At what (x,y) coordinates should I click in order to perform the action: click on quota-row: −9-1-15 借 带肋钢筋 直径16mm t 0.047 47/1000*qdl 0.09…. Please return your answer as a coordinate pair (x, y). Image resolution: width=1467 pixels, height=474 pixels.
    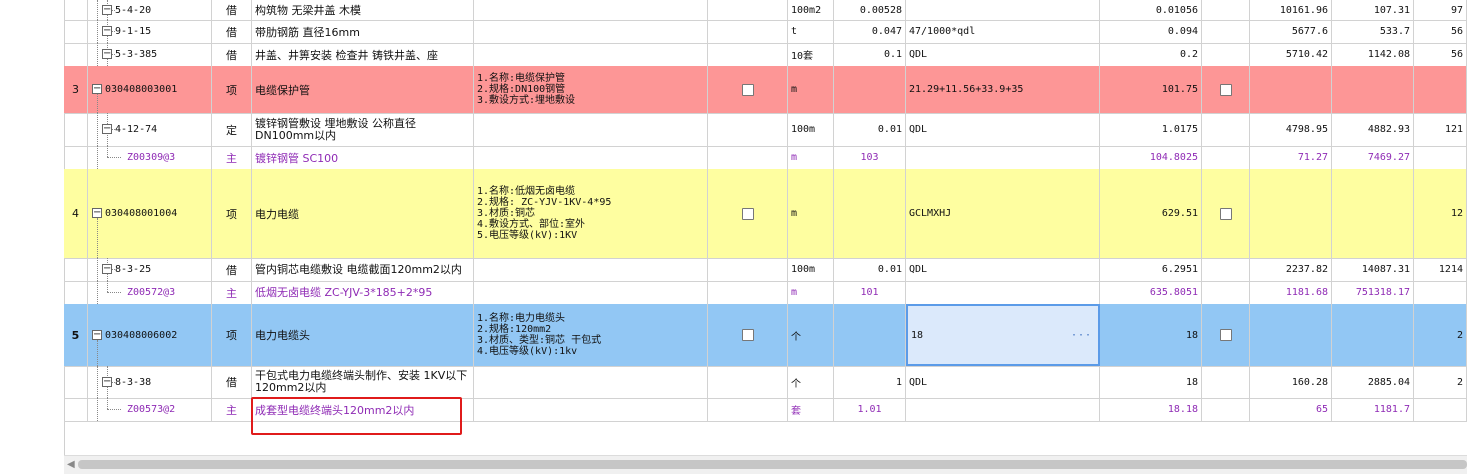
    Looking at the image, I should click on (765, 32).